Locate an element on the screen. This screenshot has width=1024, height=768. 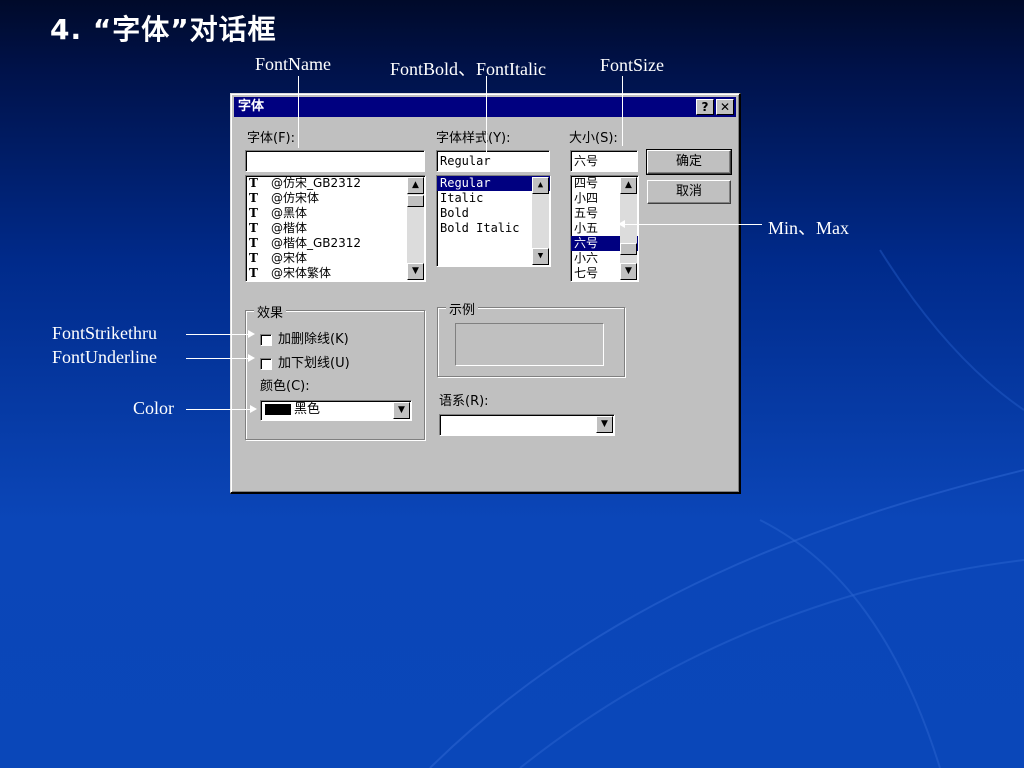
list-item-label: 七号 is located at coordinates (586, 273).